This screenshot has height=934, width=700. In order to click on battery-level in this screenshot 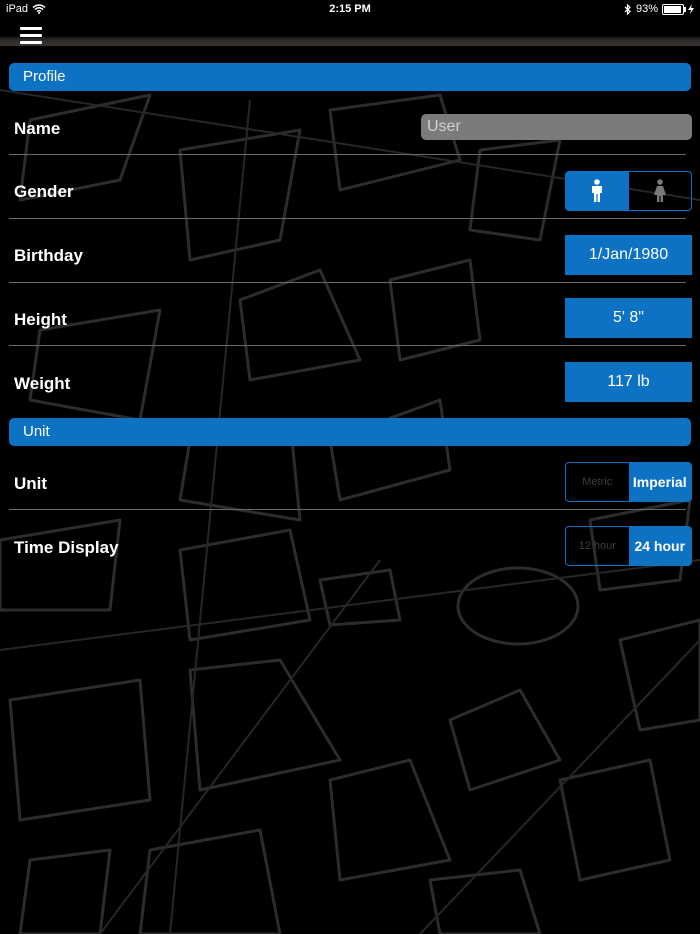, I will do `click(672, 9)`.